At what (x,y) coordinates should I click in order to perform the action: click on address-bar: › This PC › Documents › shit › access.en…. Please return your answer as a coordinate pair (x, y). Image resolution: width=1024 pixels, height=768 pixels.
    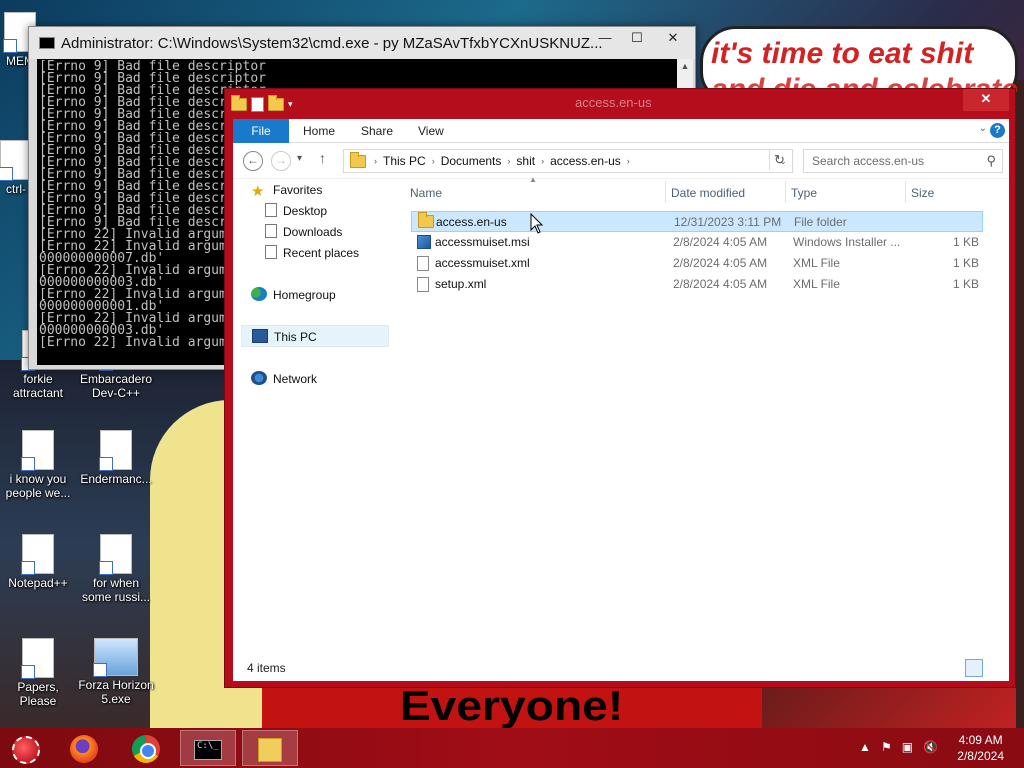
    Looking at the image, I should click on (568, 161).